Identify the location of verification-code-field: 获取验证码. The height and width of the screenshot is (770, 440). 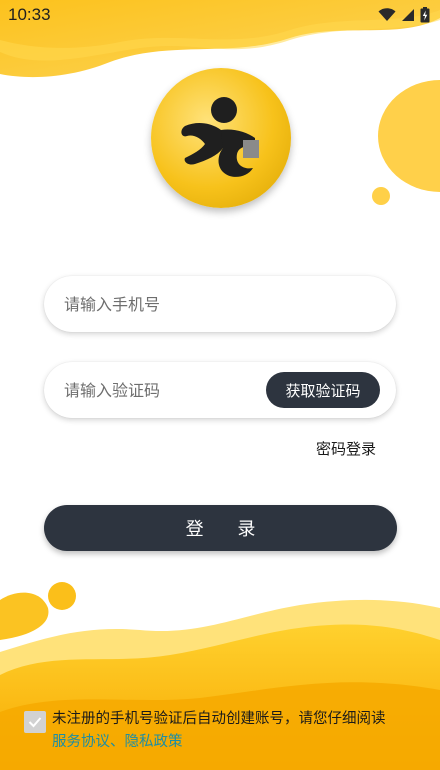
(220, 390).